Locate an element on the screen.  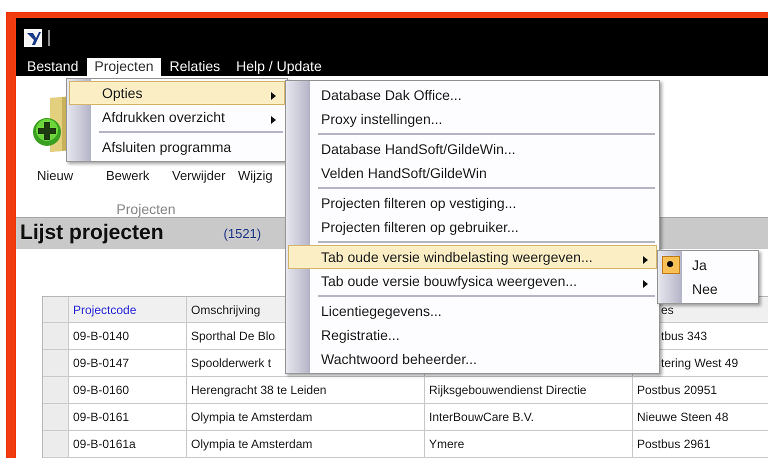
radio-menu-item: Ja is located at coordinates (708, 265).